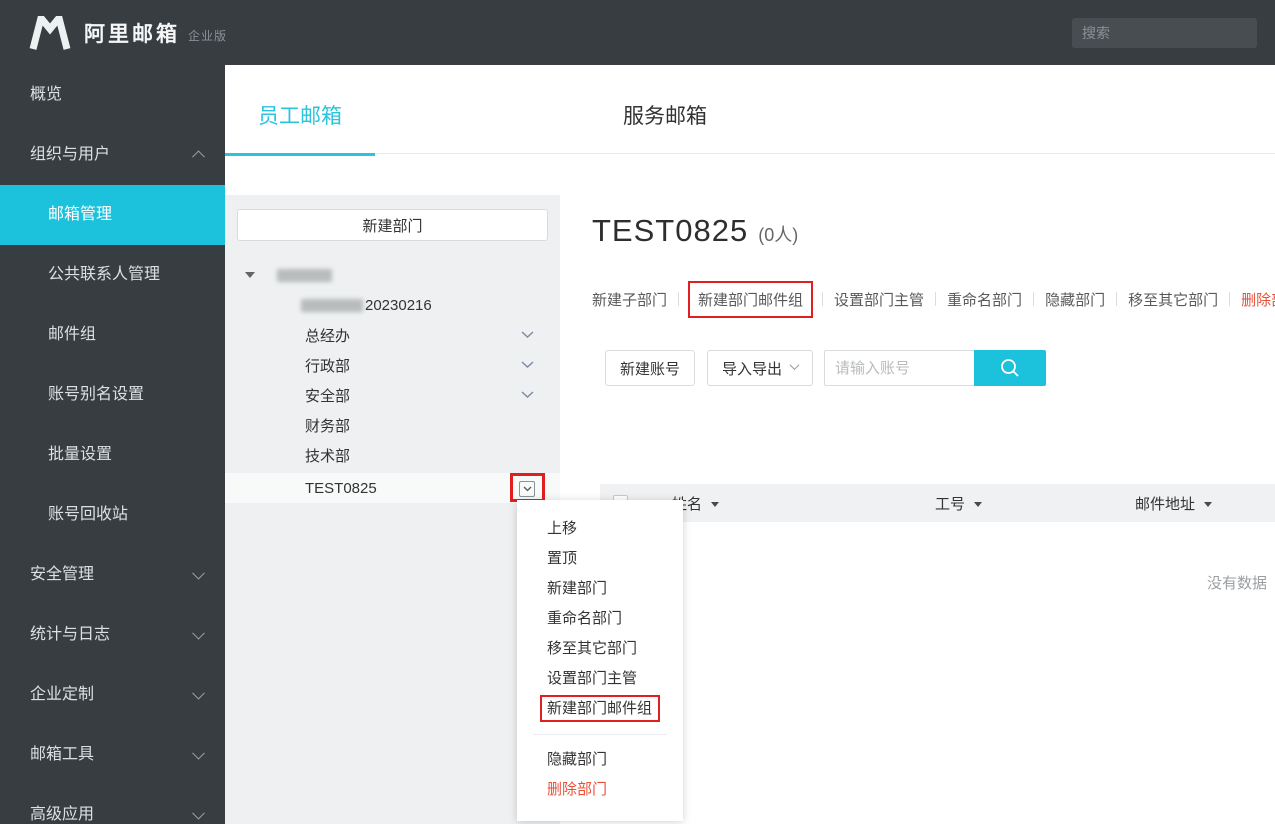 This screenshot has height=824, width=1275. What do you see at coordinates (600, 679) in the screenshot?
I see `menu-item-set-manager: 设置部门主管` at bounding box center [600, 679].